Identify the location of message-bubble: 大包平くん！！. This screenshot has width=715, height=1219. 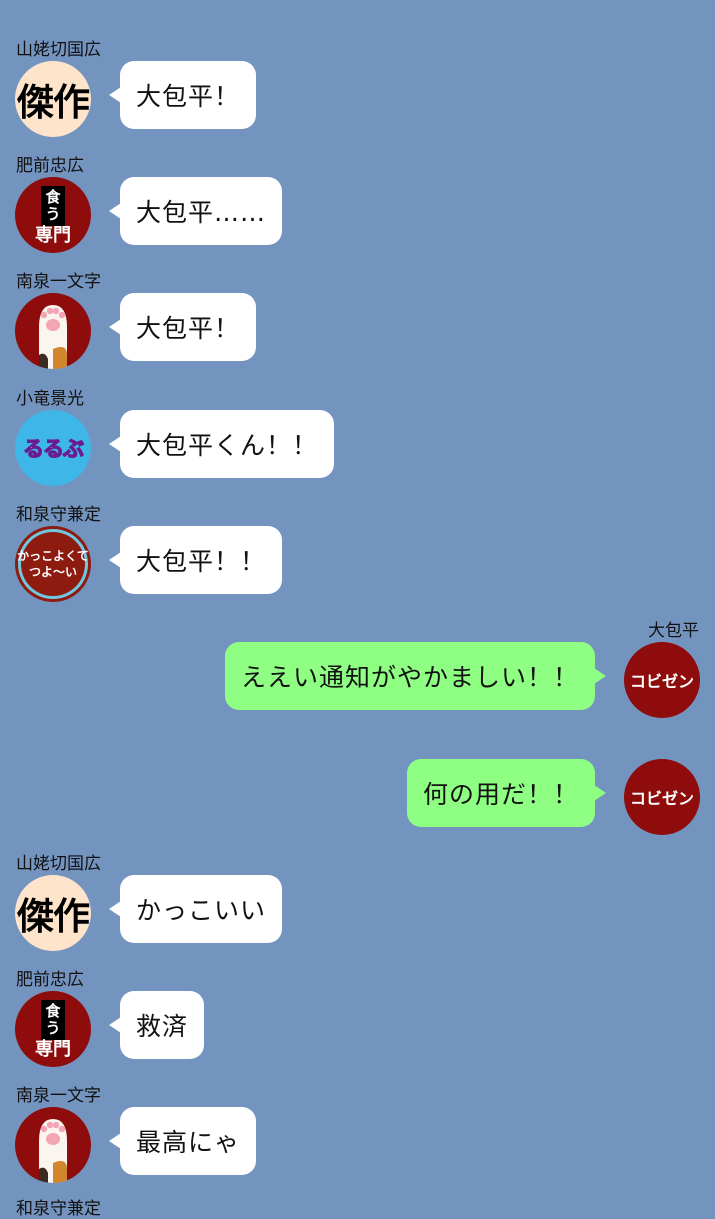
(221, 444).